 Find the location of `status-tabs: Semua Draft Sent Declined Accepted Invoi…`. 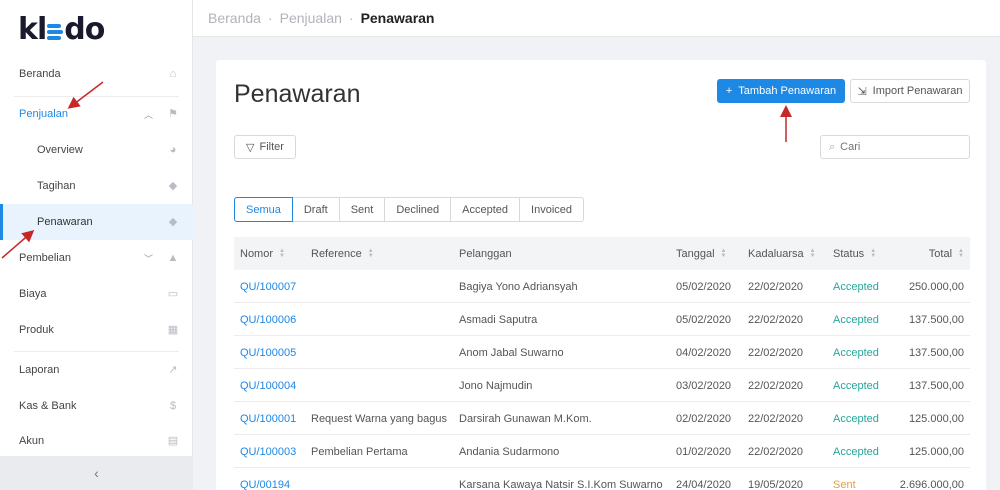

status-tabs: Semua Draft Sent Declined Accepted Invoi… is located at coordinates (409, 209).